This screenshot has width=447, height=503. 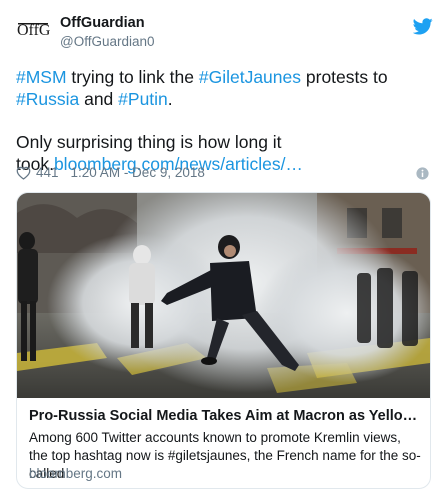 I want to click on tweet-text-segment: protests to, so click(x=344, y=77).